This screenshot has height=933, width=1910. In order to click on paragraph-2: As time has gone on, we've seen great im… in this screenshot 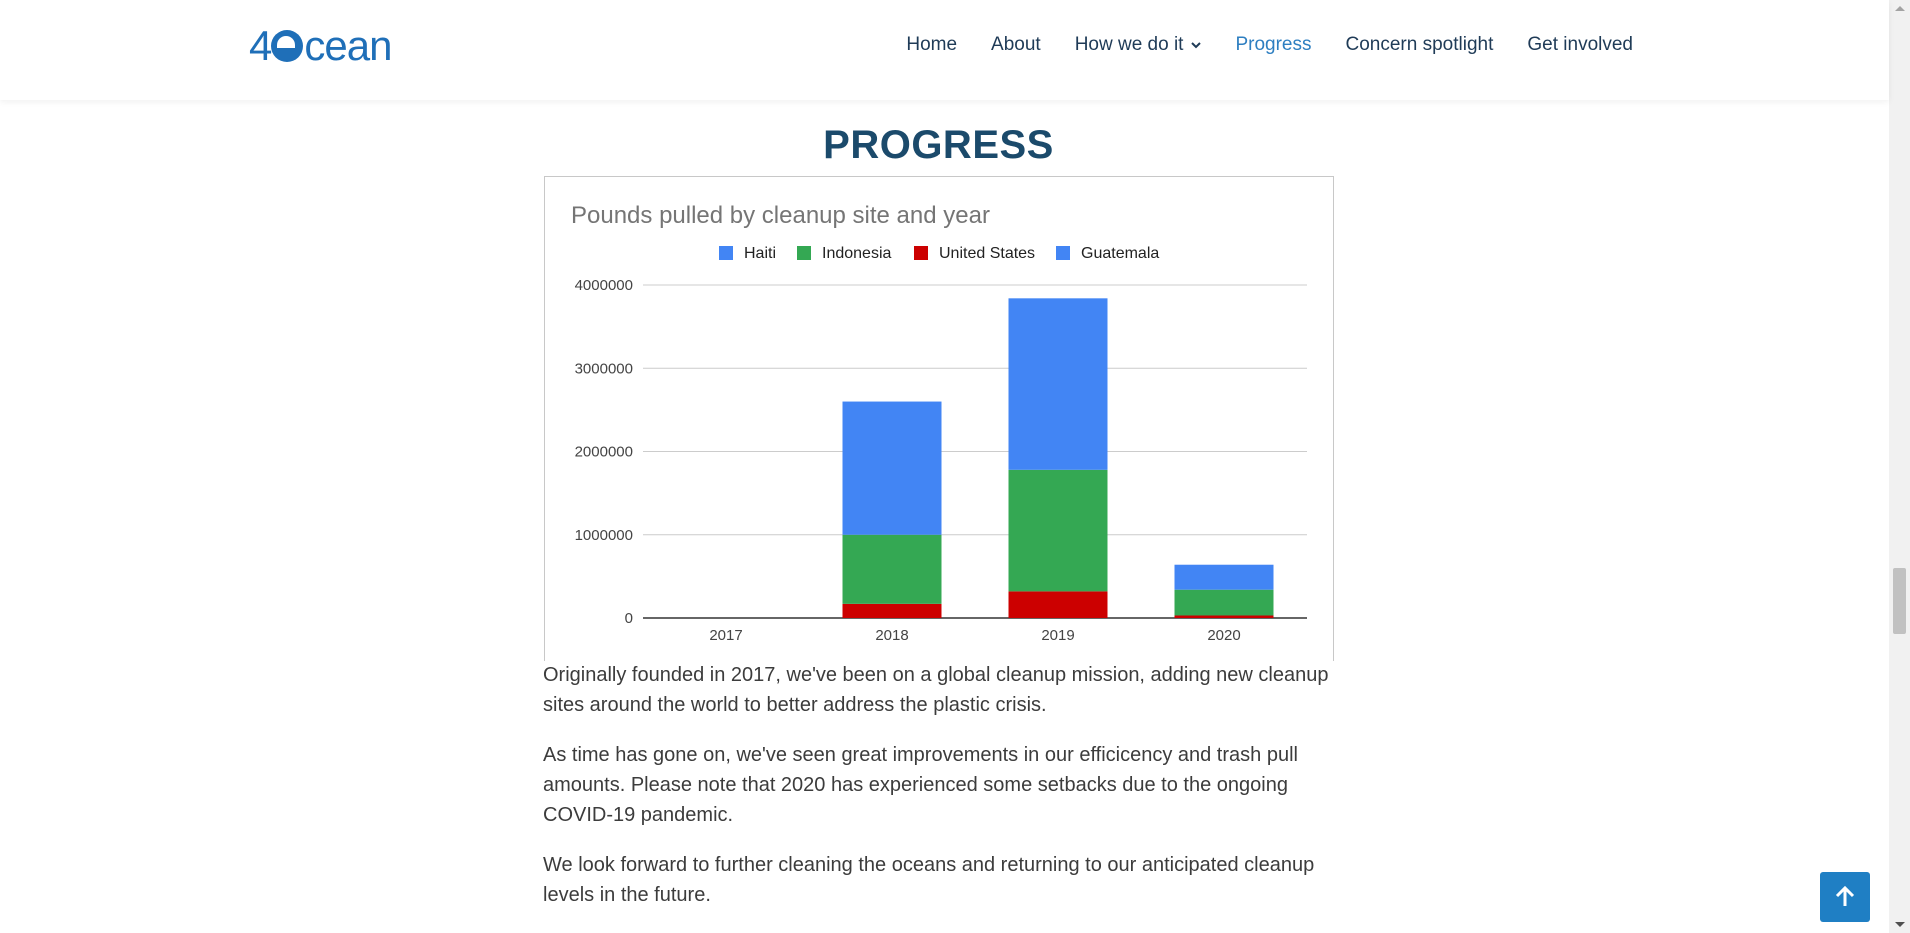, I will do `click(920, 785)`.